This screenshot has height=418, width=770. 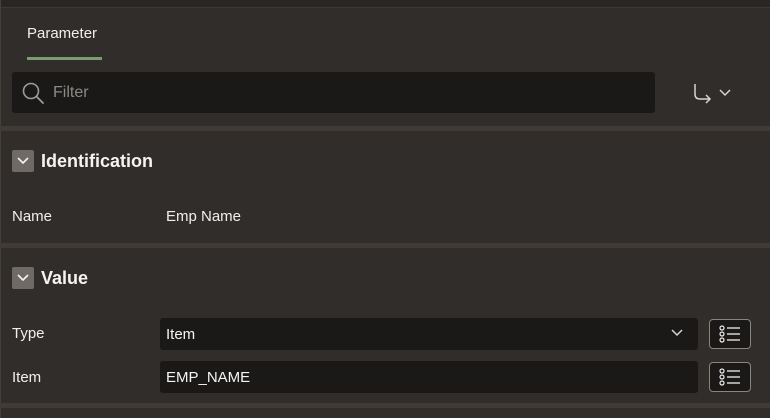 What do you see at coordinates (429, 377) in the screenshot?
I see `item-input: EMP_NAME` at bounding box center [429, 377].